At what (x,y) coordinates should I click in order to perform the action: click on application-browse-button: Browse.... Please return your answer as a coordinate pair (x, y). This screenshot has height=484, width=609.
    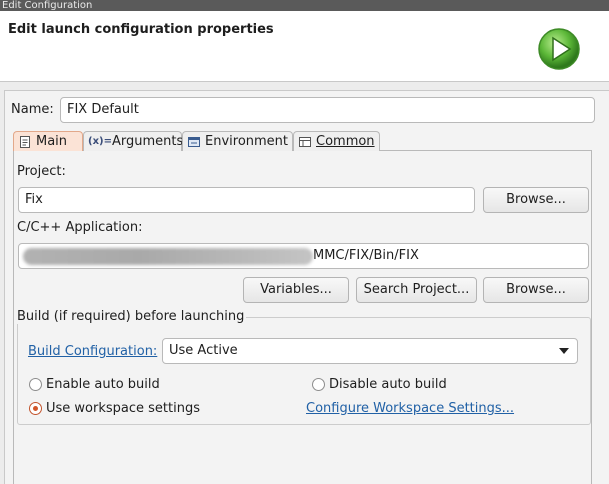
    Looking at the image, I should click on (536, 290).